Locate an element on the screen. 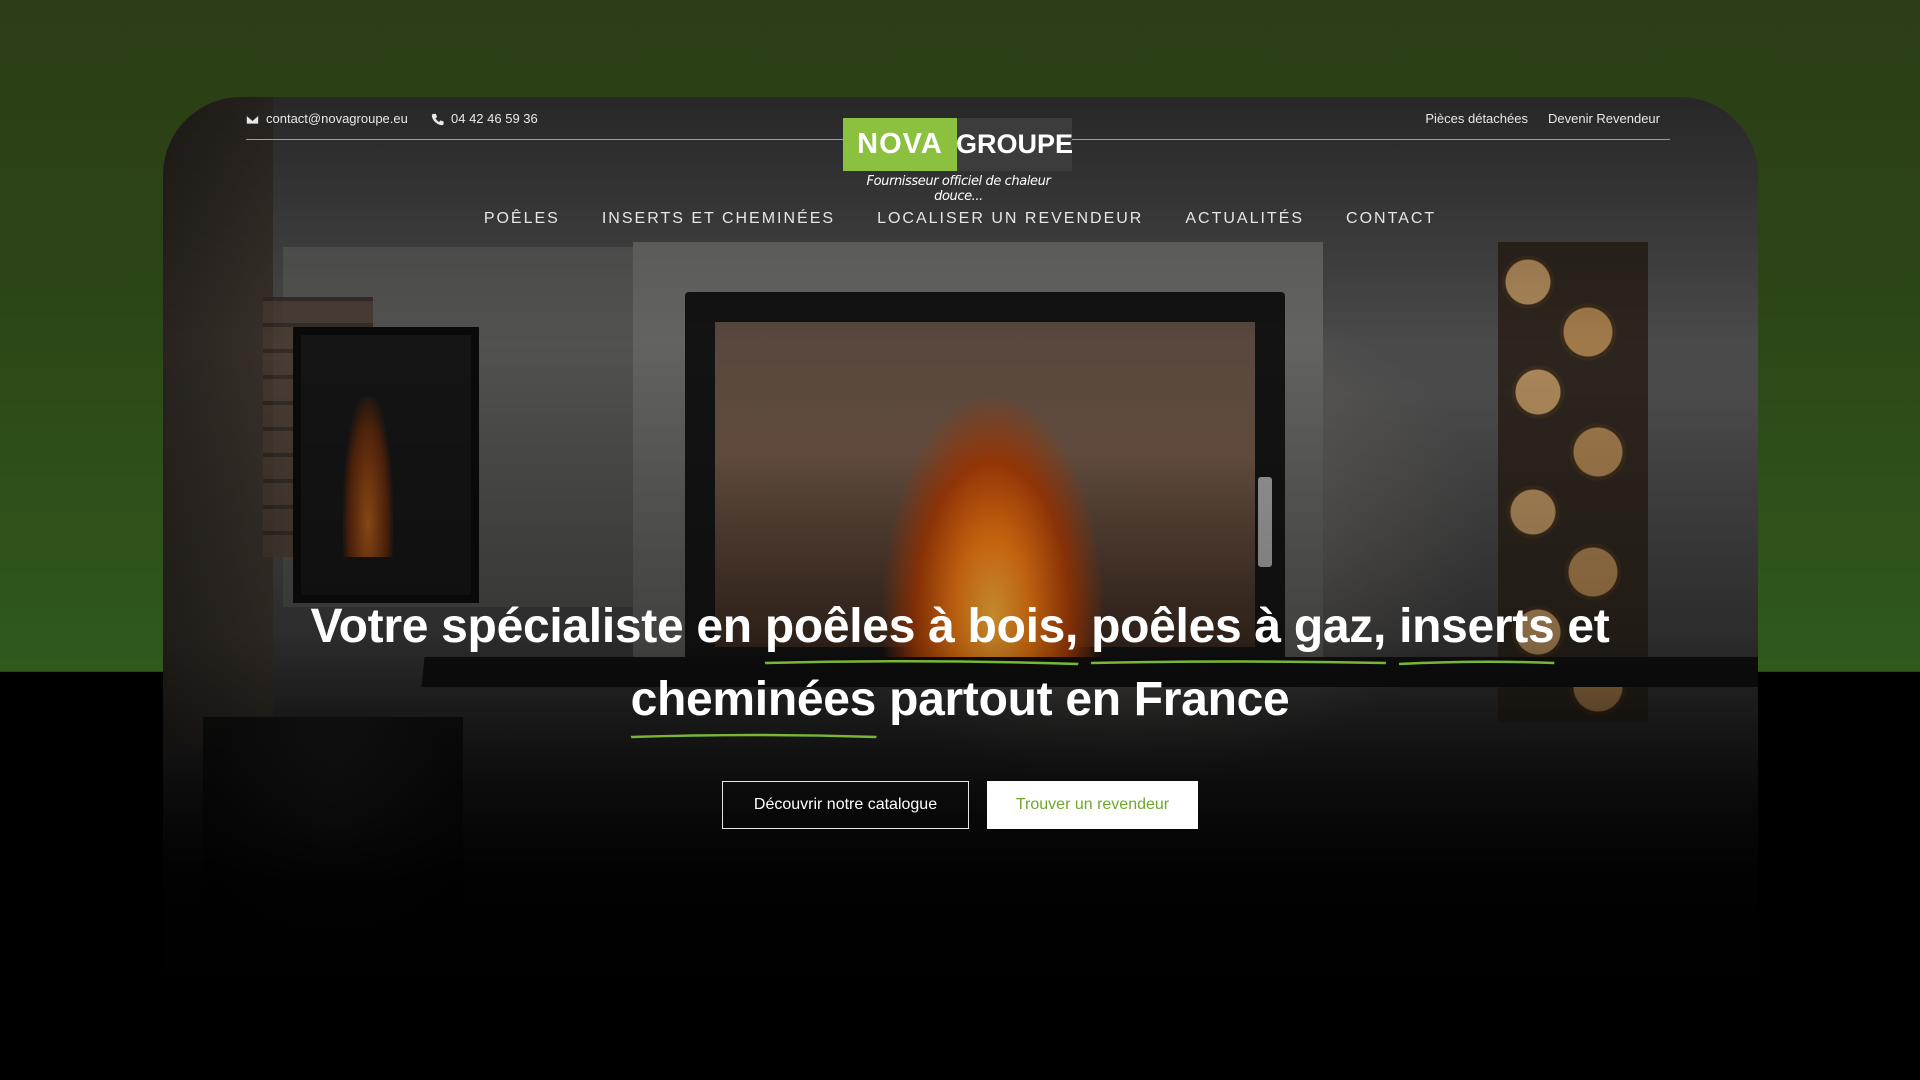 Image resolution: width=1920 pixels, height=1080 pixels. highlight-text: poêles à gaz, is located at coordinates (1239, 626).